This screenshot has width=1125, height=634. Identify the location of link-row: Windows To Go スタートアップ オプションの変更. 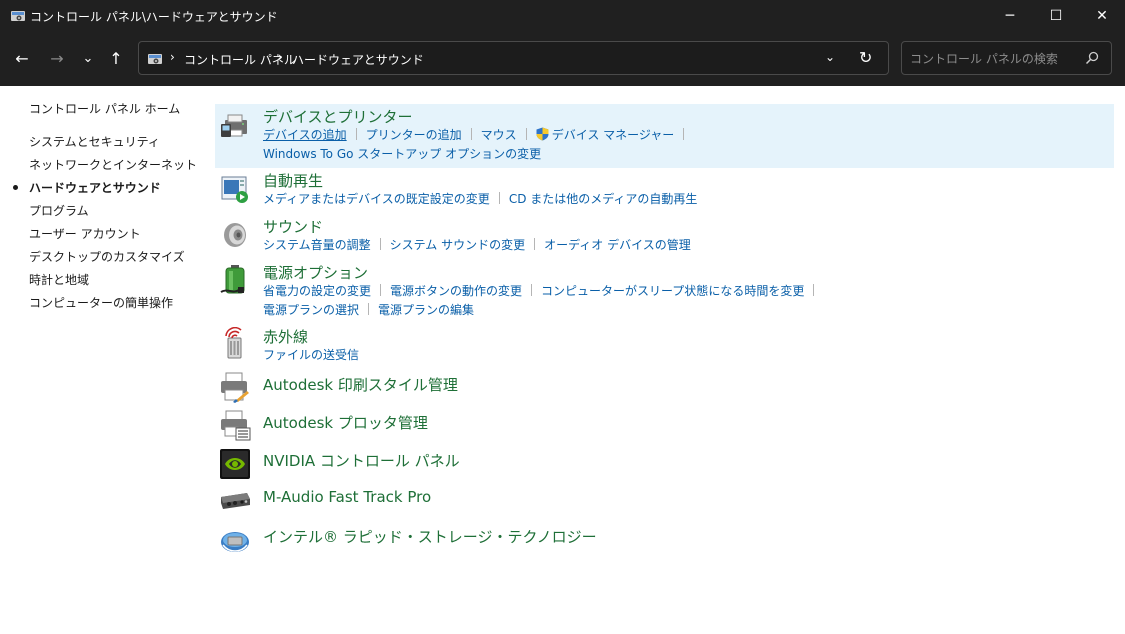
(402, 153).